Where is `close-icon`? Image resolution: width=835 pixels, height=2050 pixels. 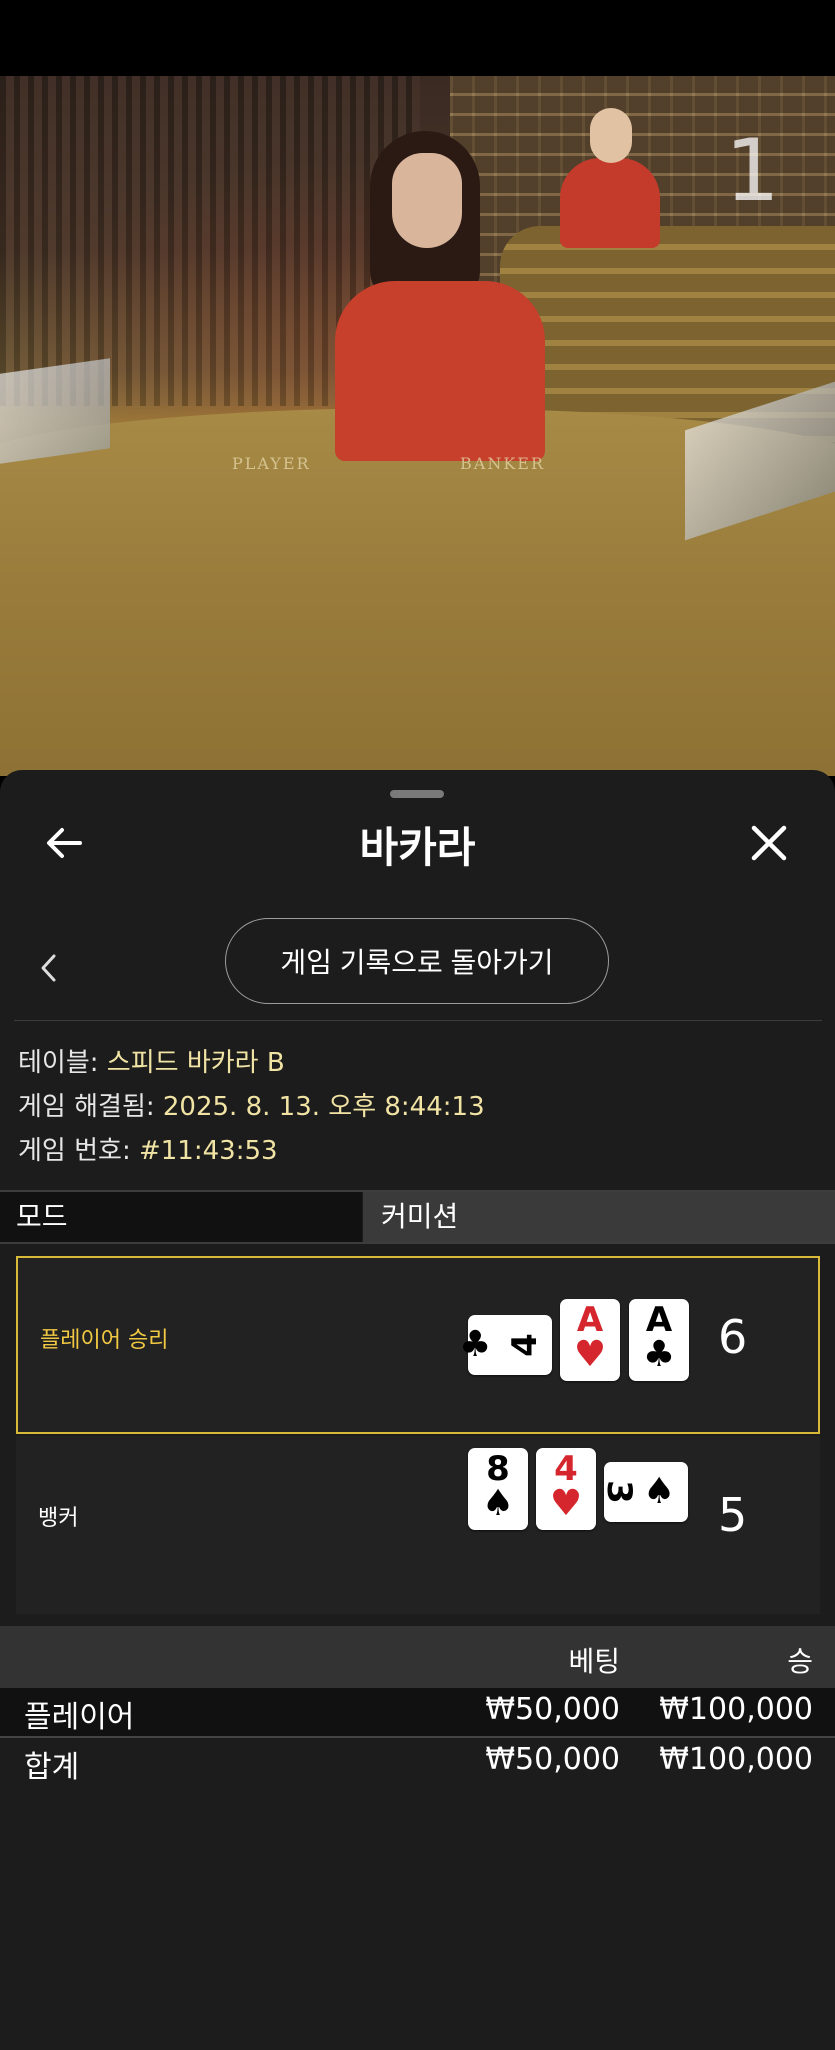
close-icon is located at coordinates (769, 843).